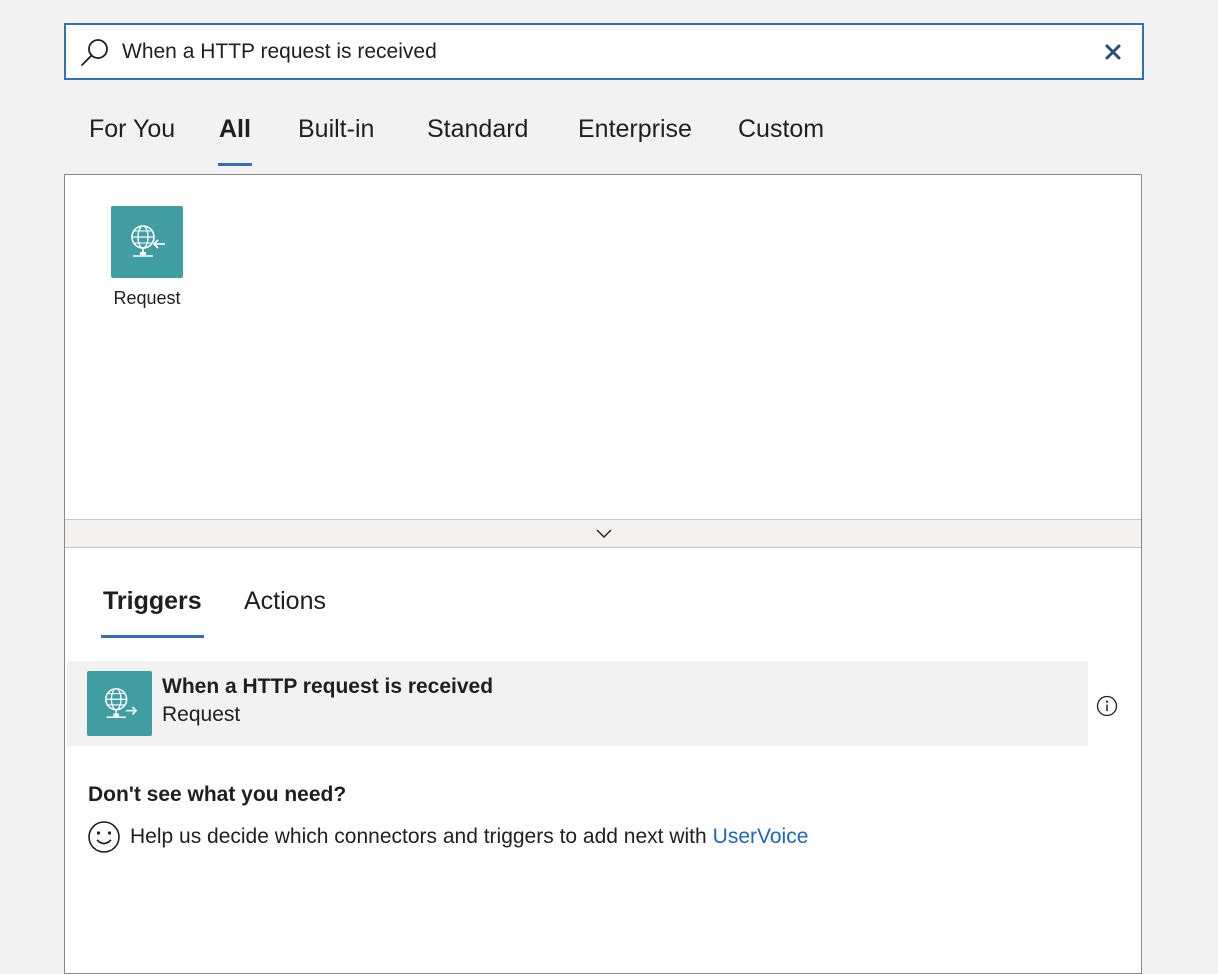 The image size is (1218, 974). I want to click on connector-tile, so click(147, 242).